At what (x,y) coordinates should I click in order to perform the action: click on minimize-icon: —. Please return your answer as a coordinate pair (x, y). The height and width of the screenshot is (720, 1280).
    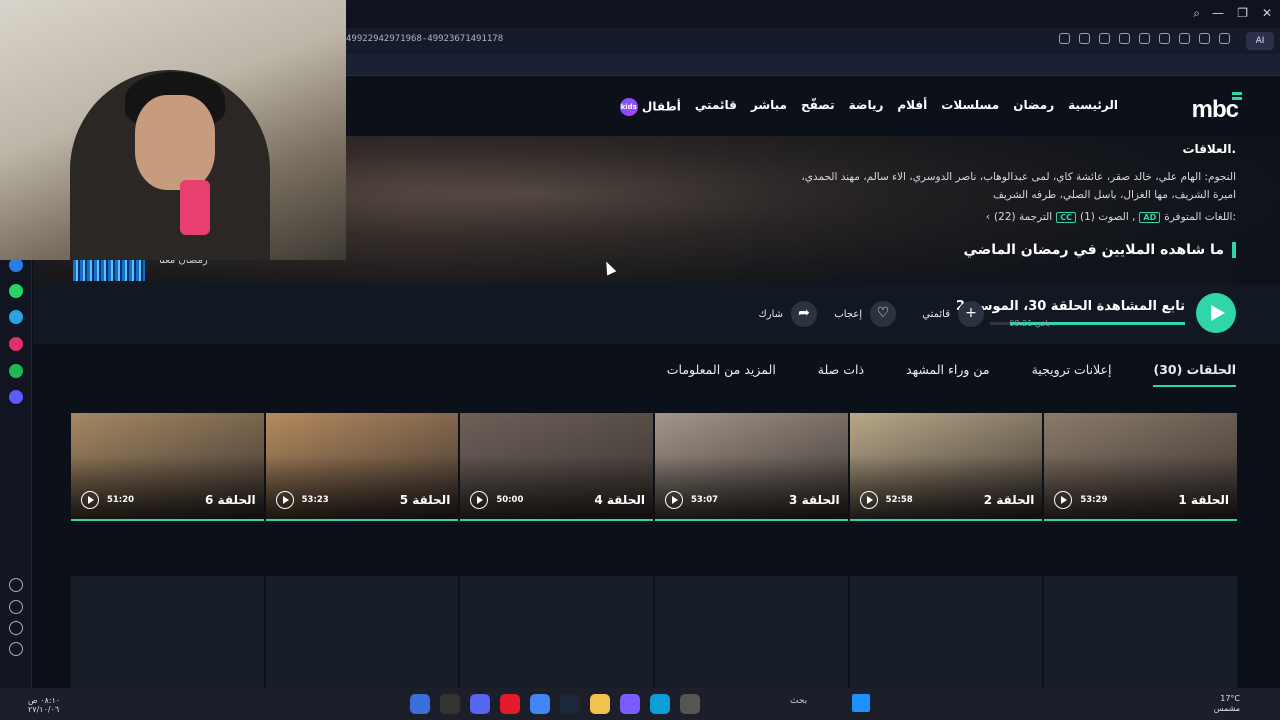
    Looking at the image, I should click on (1218, 13).